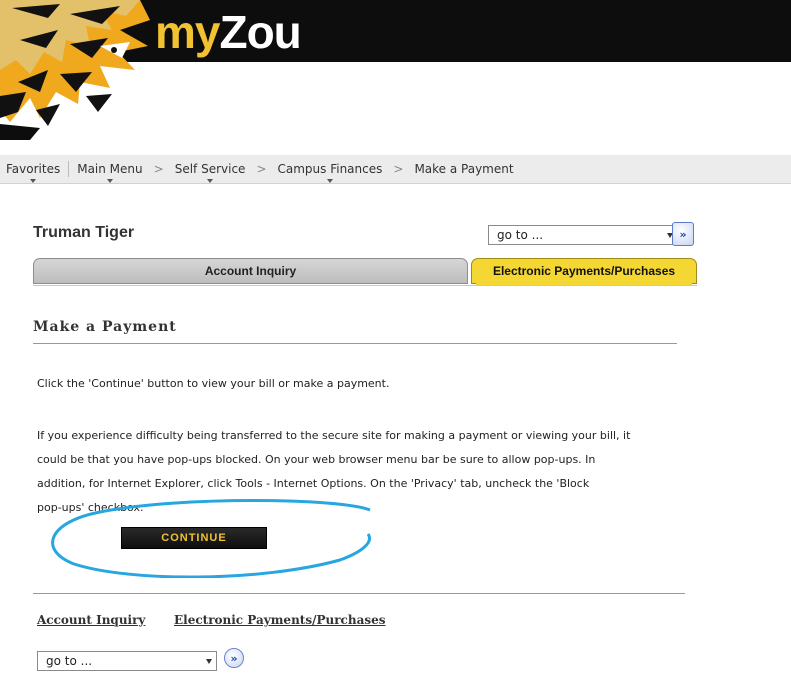 Image resolution: width=791 pixels, height=698 pixels. What do you see at coordinates (84, 232) in the screenshot?
I see `user-name: Truman Tiger` at bounding box center [84, 232].